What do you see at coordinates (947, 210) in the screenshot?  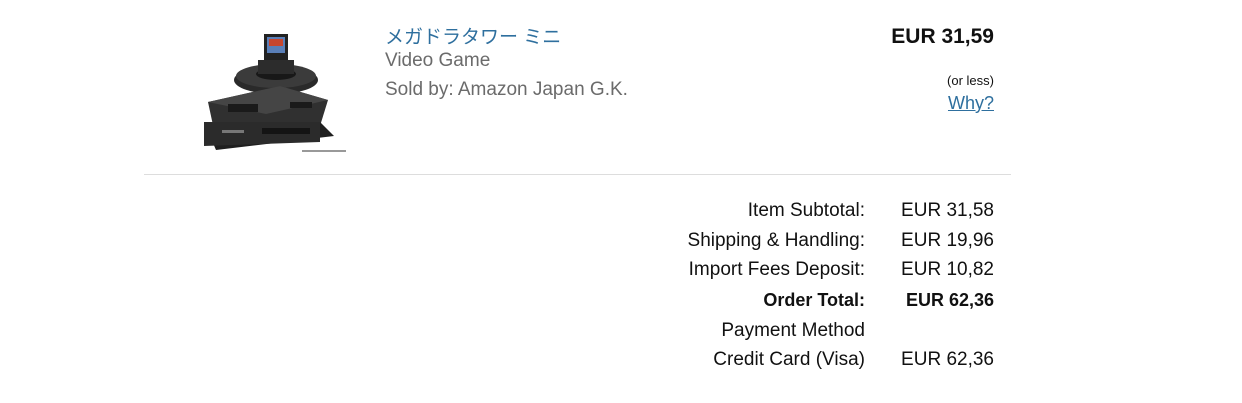 I see `summary-value: EUR 31,58` at bounding box center [947, 210].